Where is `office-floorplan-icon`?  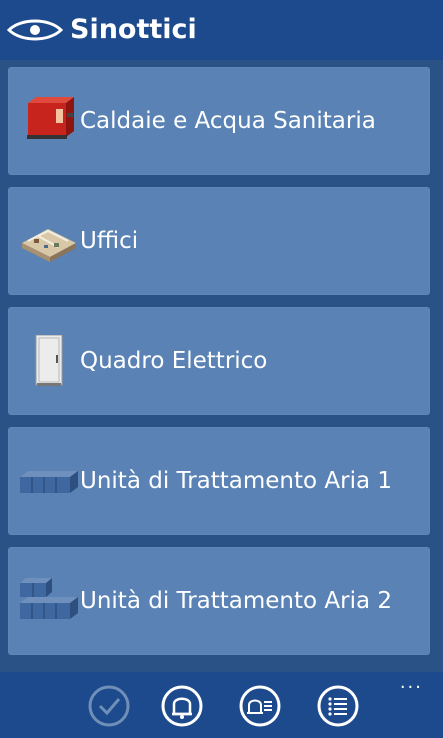 office-floorplan-icon is located at coordinates (49, 245).